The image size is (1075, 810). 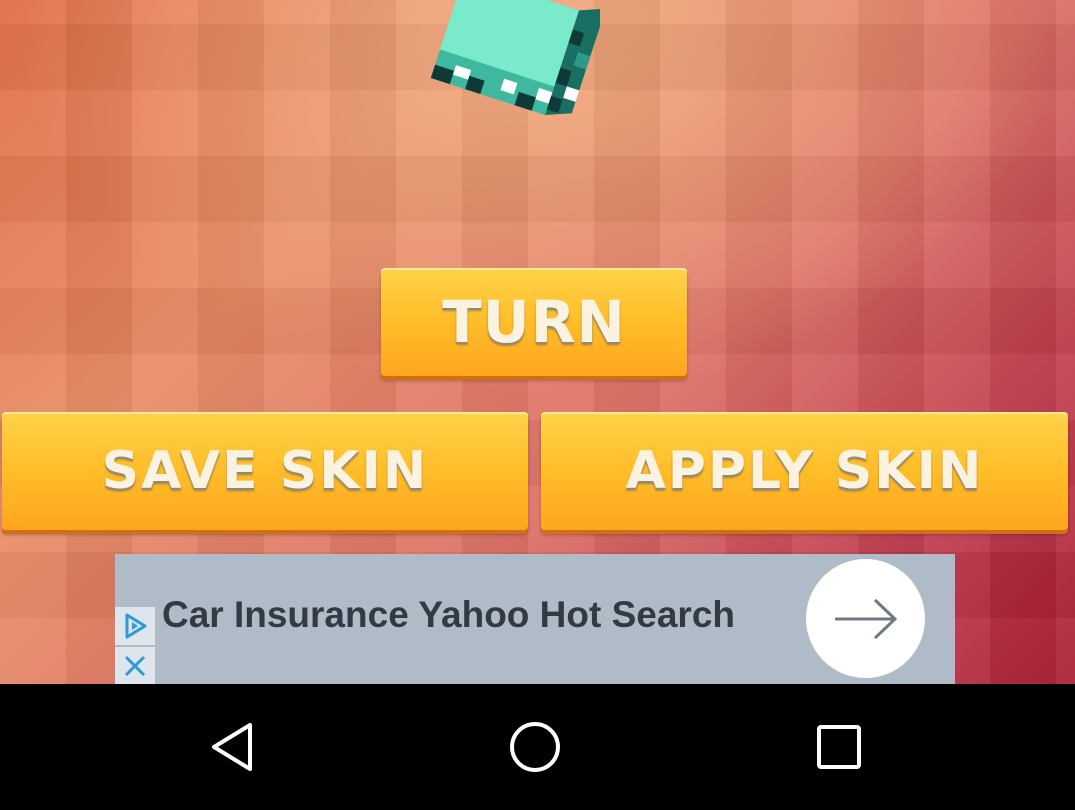 What do you see at coordinates (839, 747) in the screenshot?
I see `recents-square-icon` at bounding box center [839, 747].